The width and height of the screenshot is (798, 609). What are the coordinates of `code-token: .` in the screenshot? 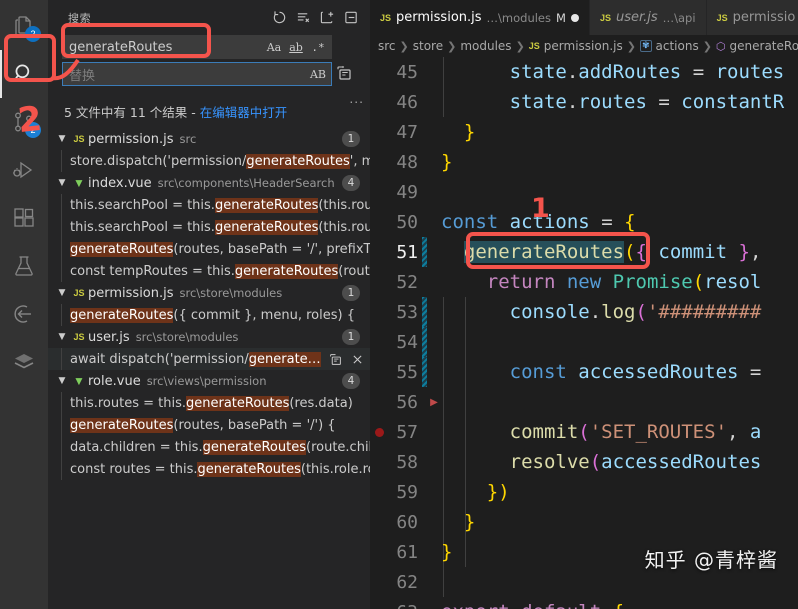 It's located at (572, 102).